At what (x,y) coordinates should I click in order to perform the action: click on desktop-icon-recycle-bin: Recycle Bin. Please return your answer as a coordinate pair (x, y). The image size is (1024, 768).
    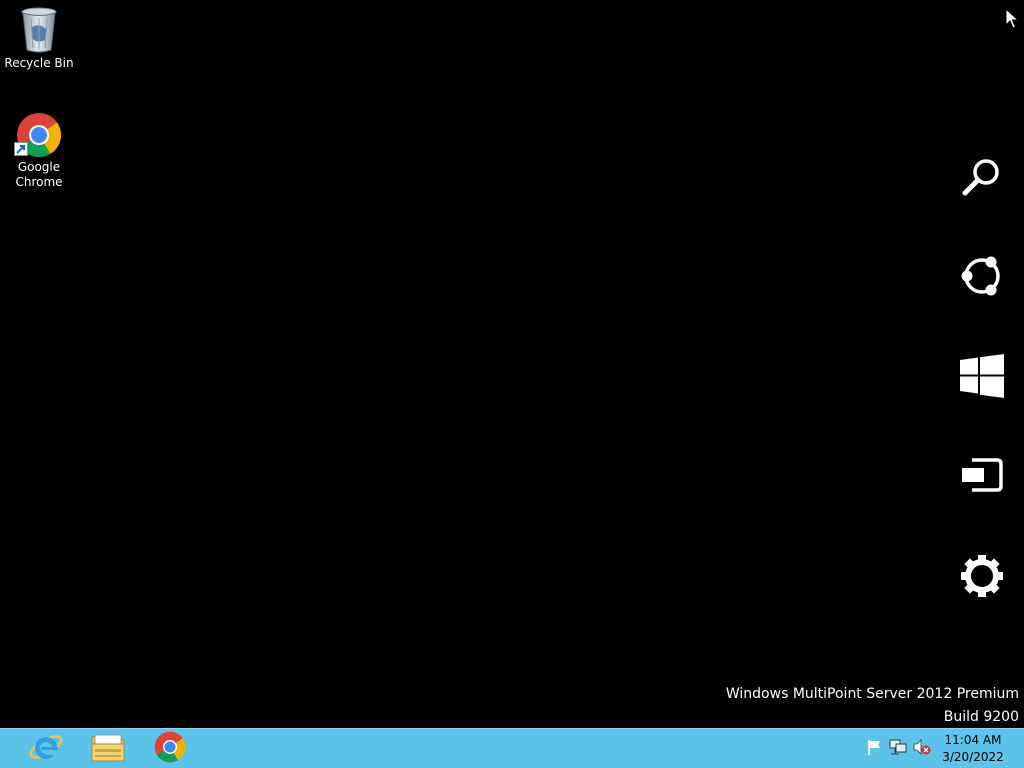
    Looking at the image, I should click on (39, 38).